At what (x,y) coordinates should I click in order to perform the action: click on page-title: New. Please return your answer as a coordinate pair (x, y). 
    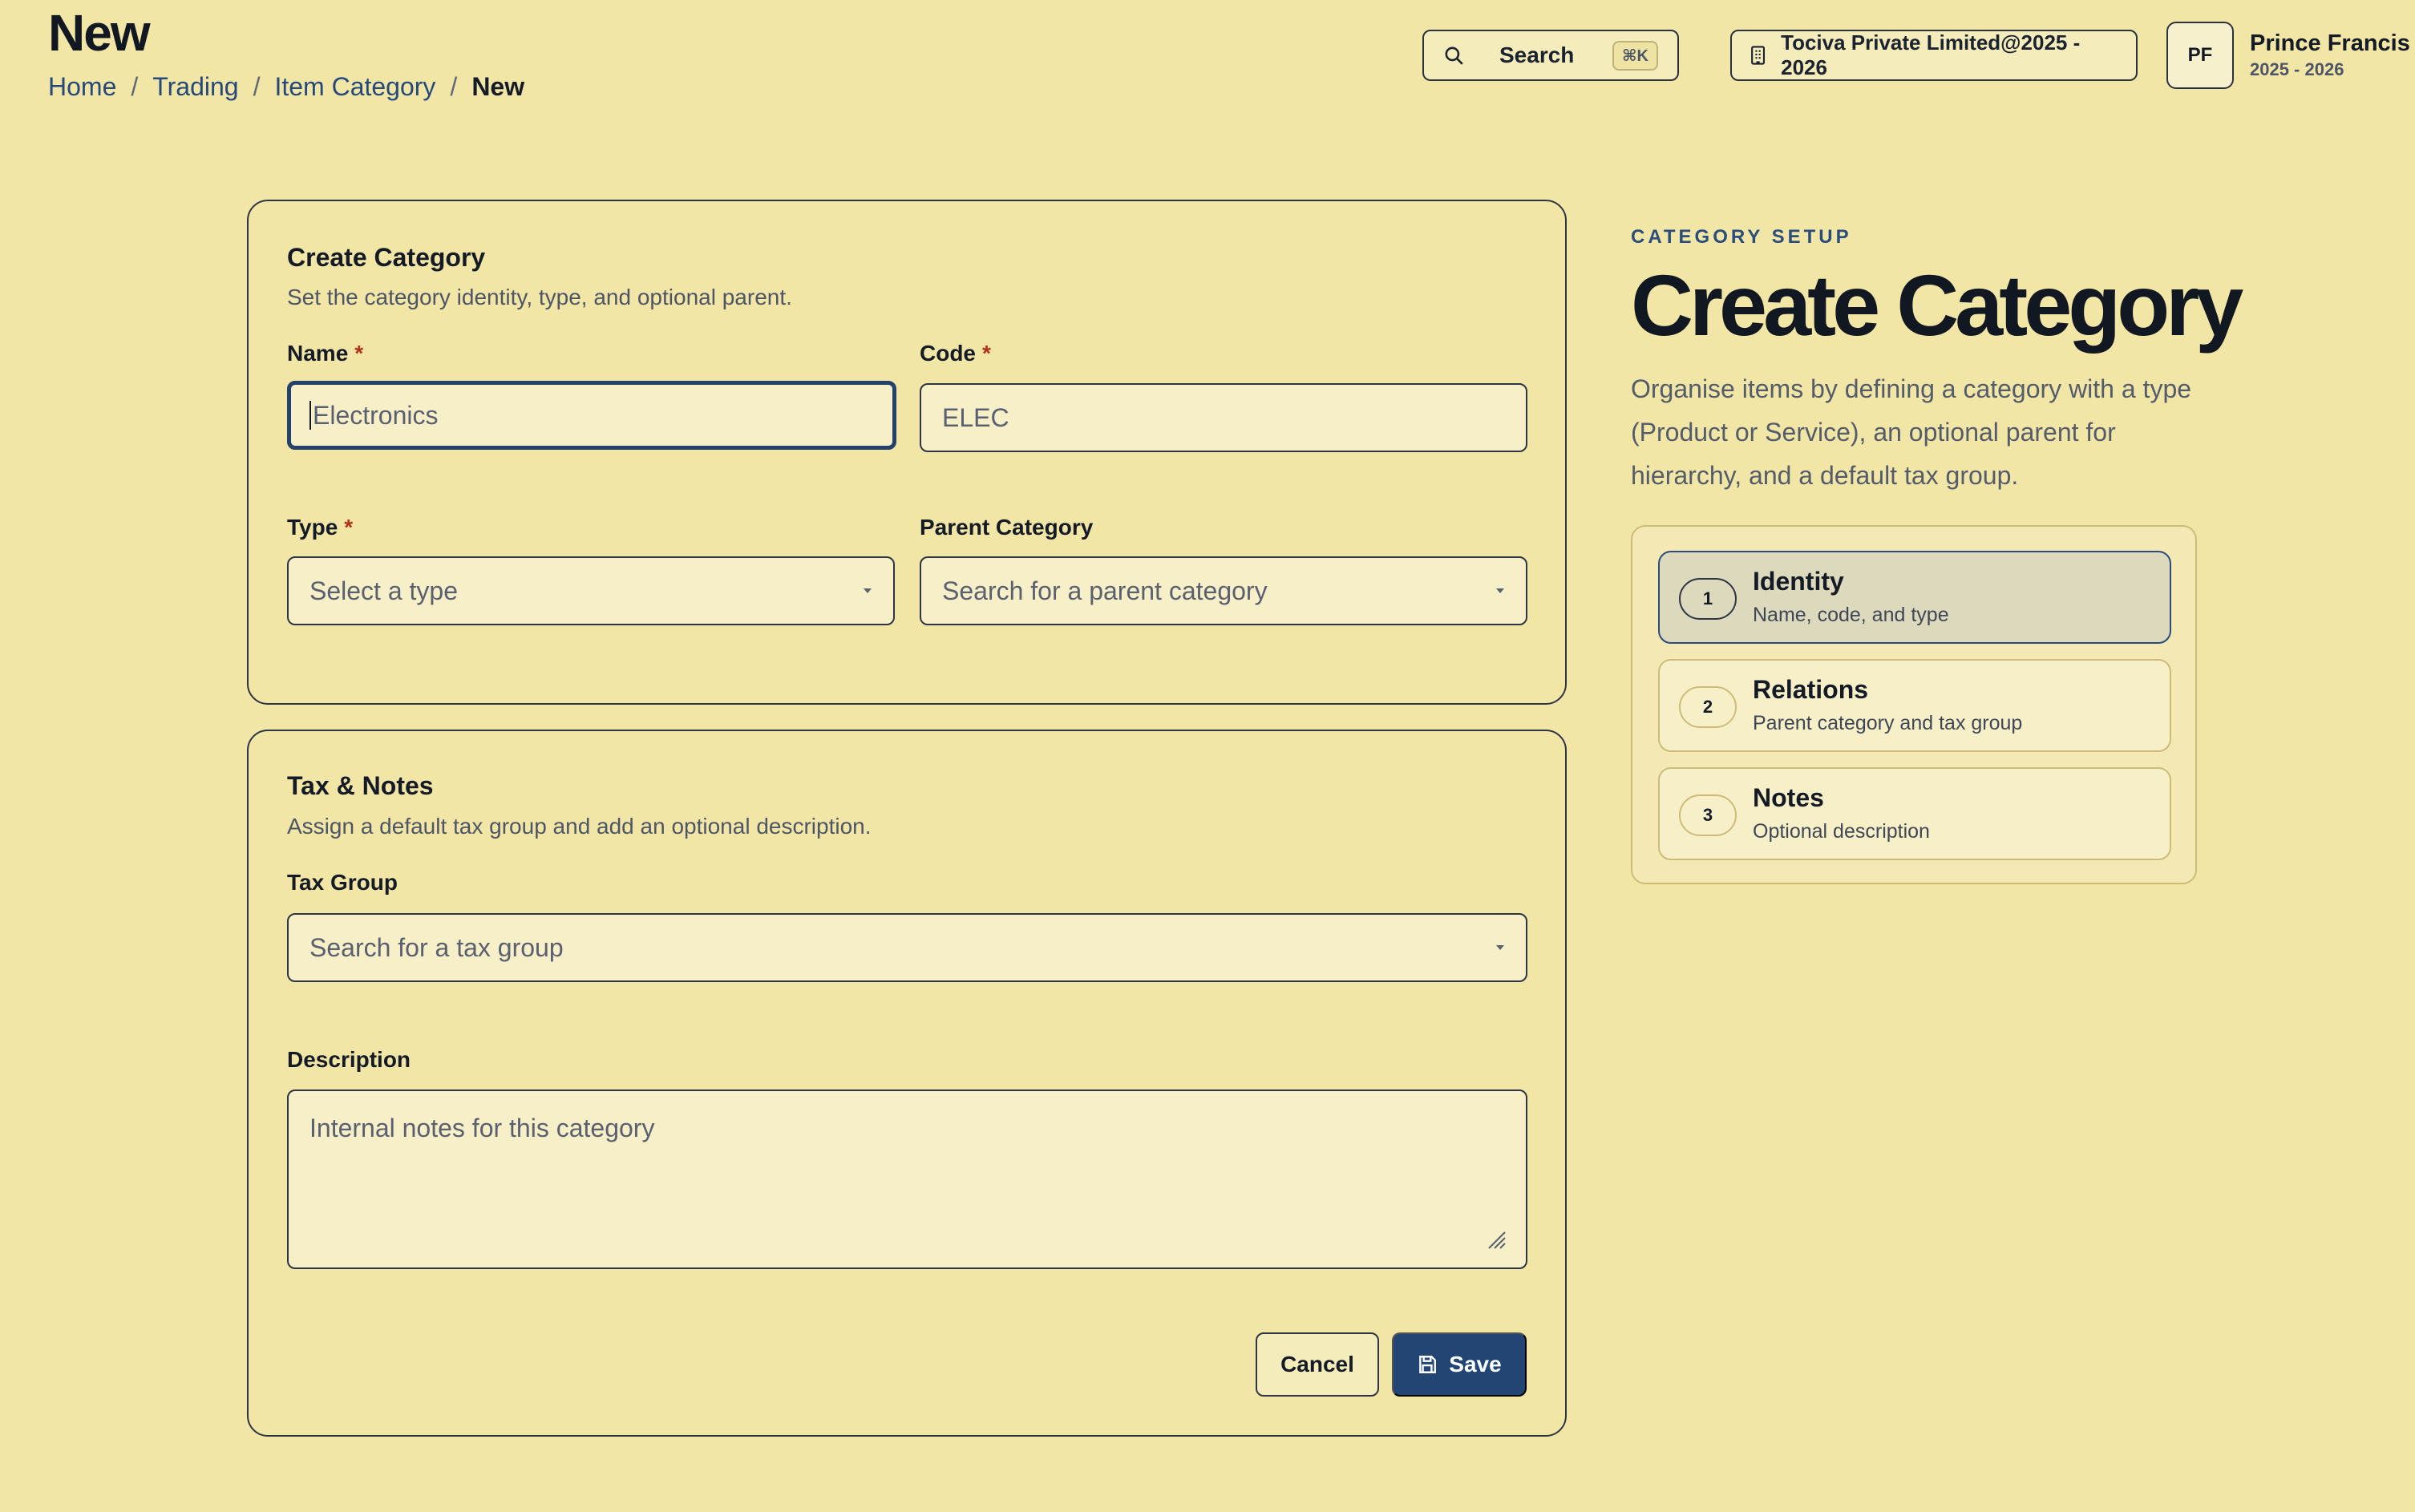
    Looking at the image, I should click on (99, 33).